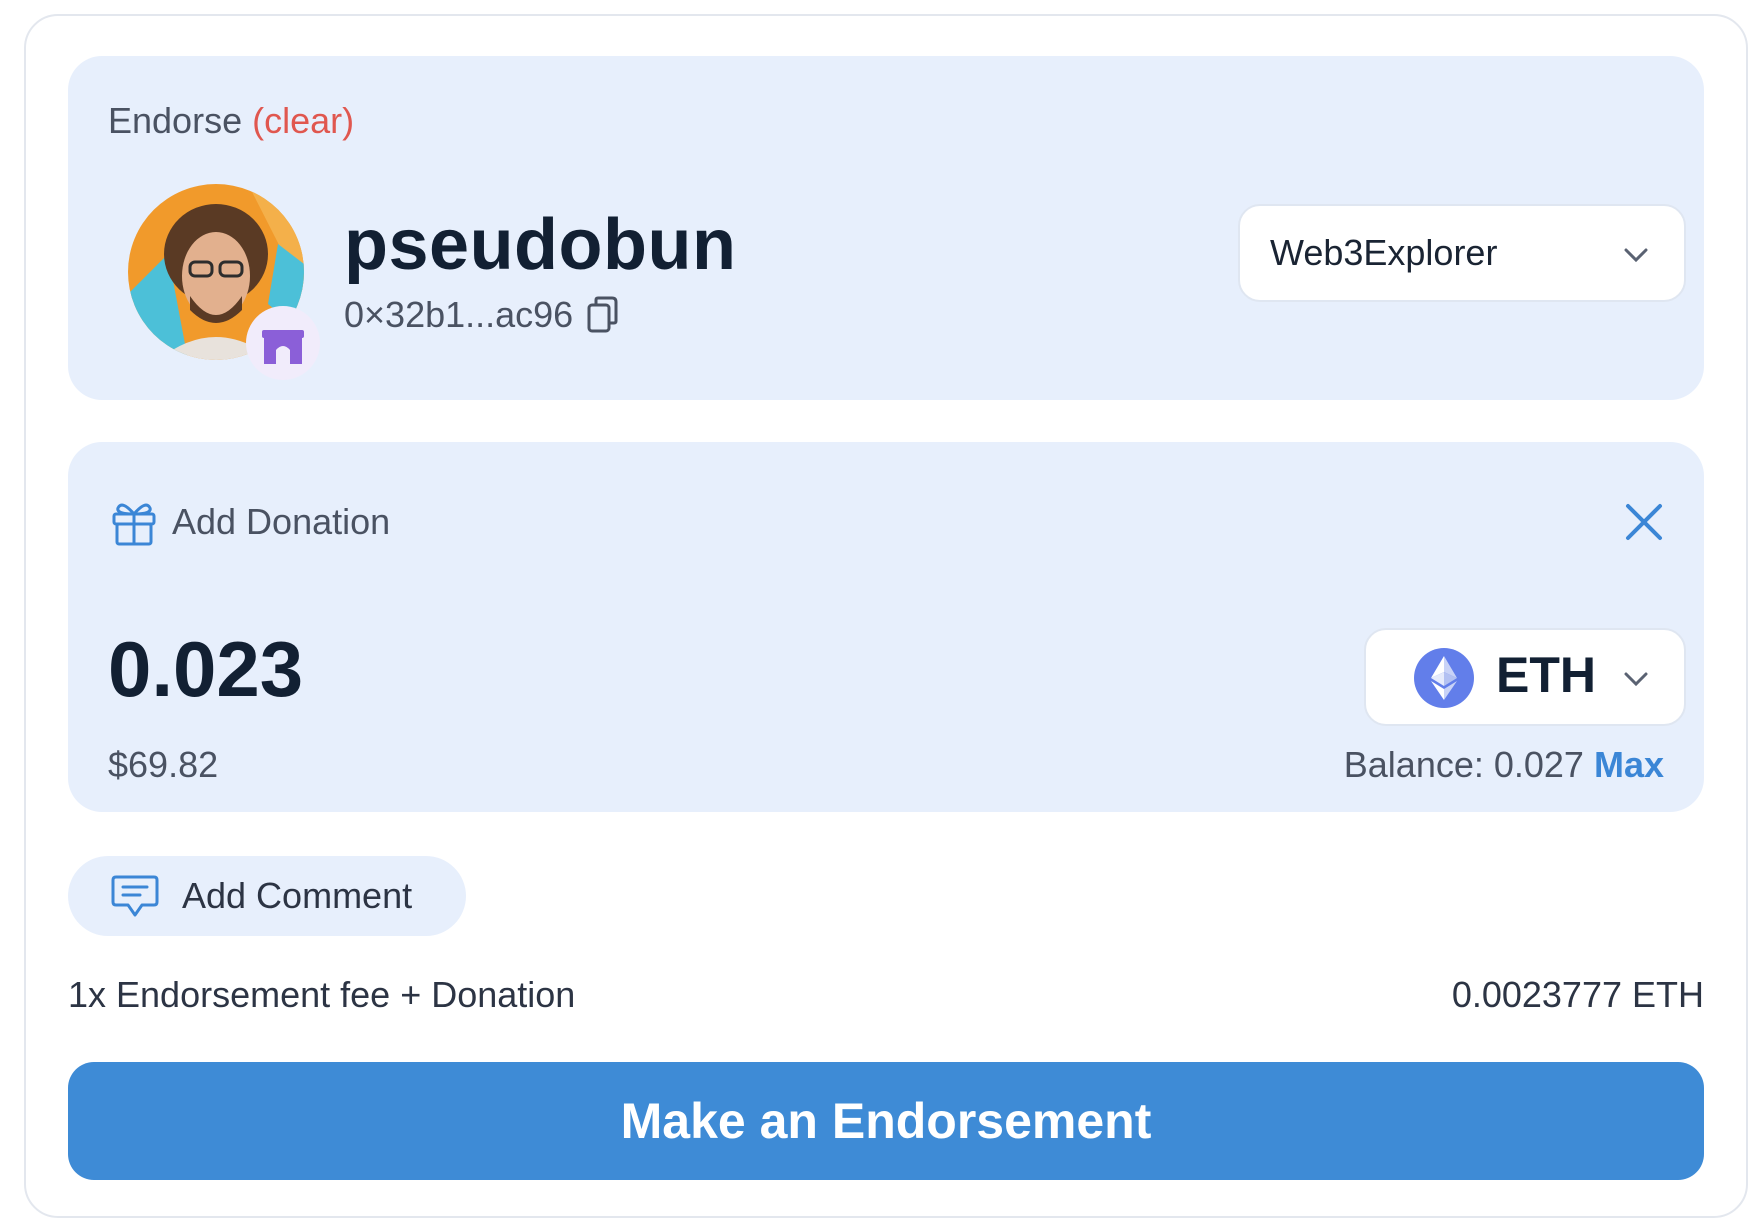 Image resolution: width=1764 pixels, height=1232 pixels. I want to click on endorse-heading: Endorse (clear), so click(231, 121).